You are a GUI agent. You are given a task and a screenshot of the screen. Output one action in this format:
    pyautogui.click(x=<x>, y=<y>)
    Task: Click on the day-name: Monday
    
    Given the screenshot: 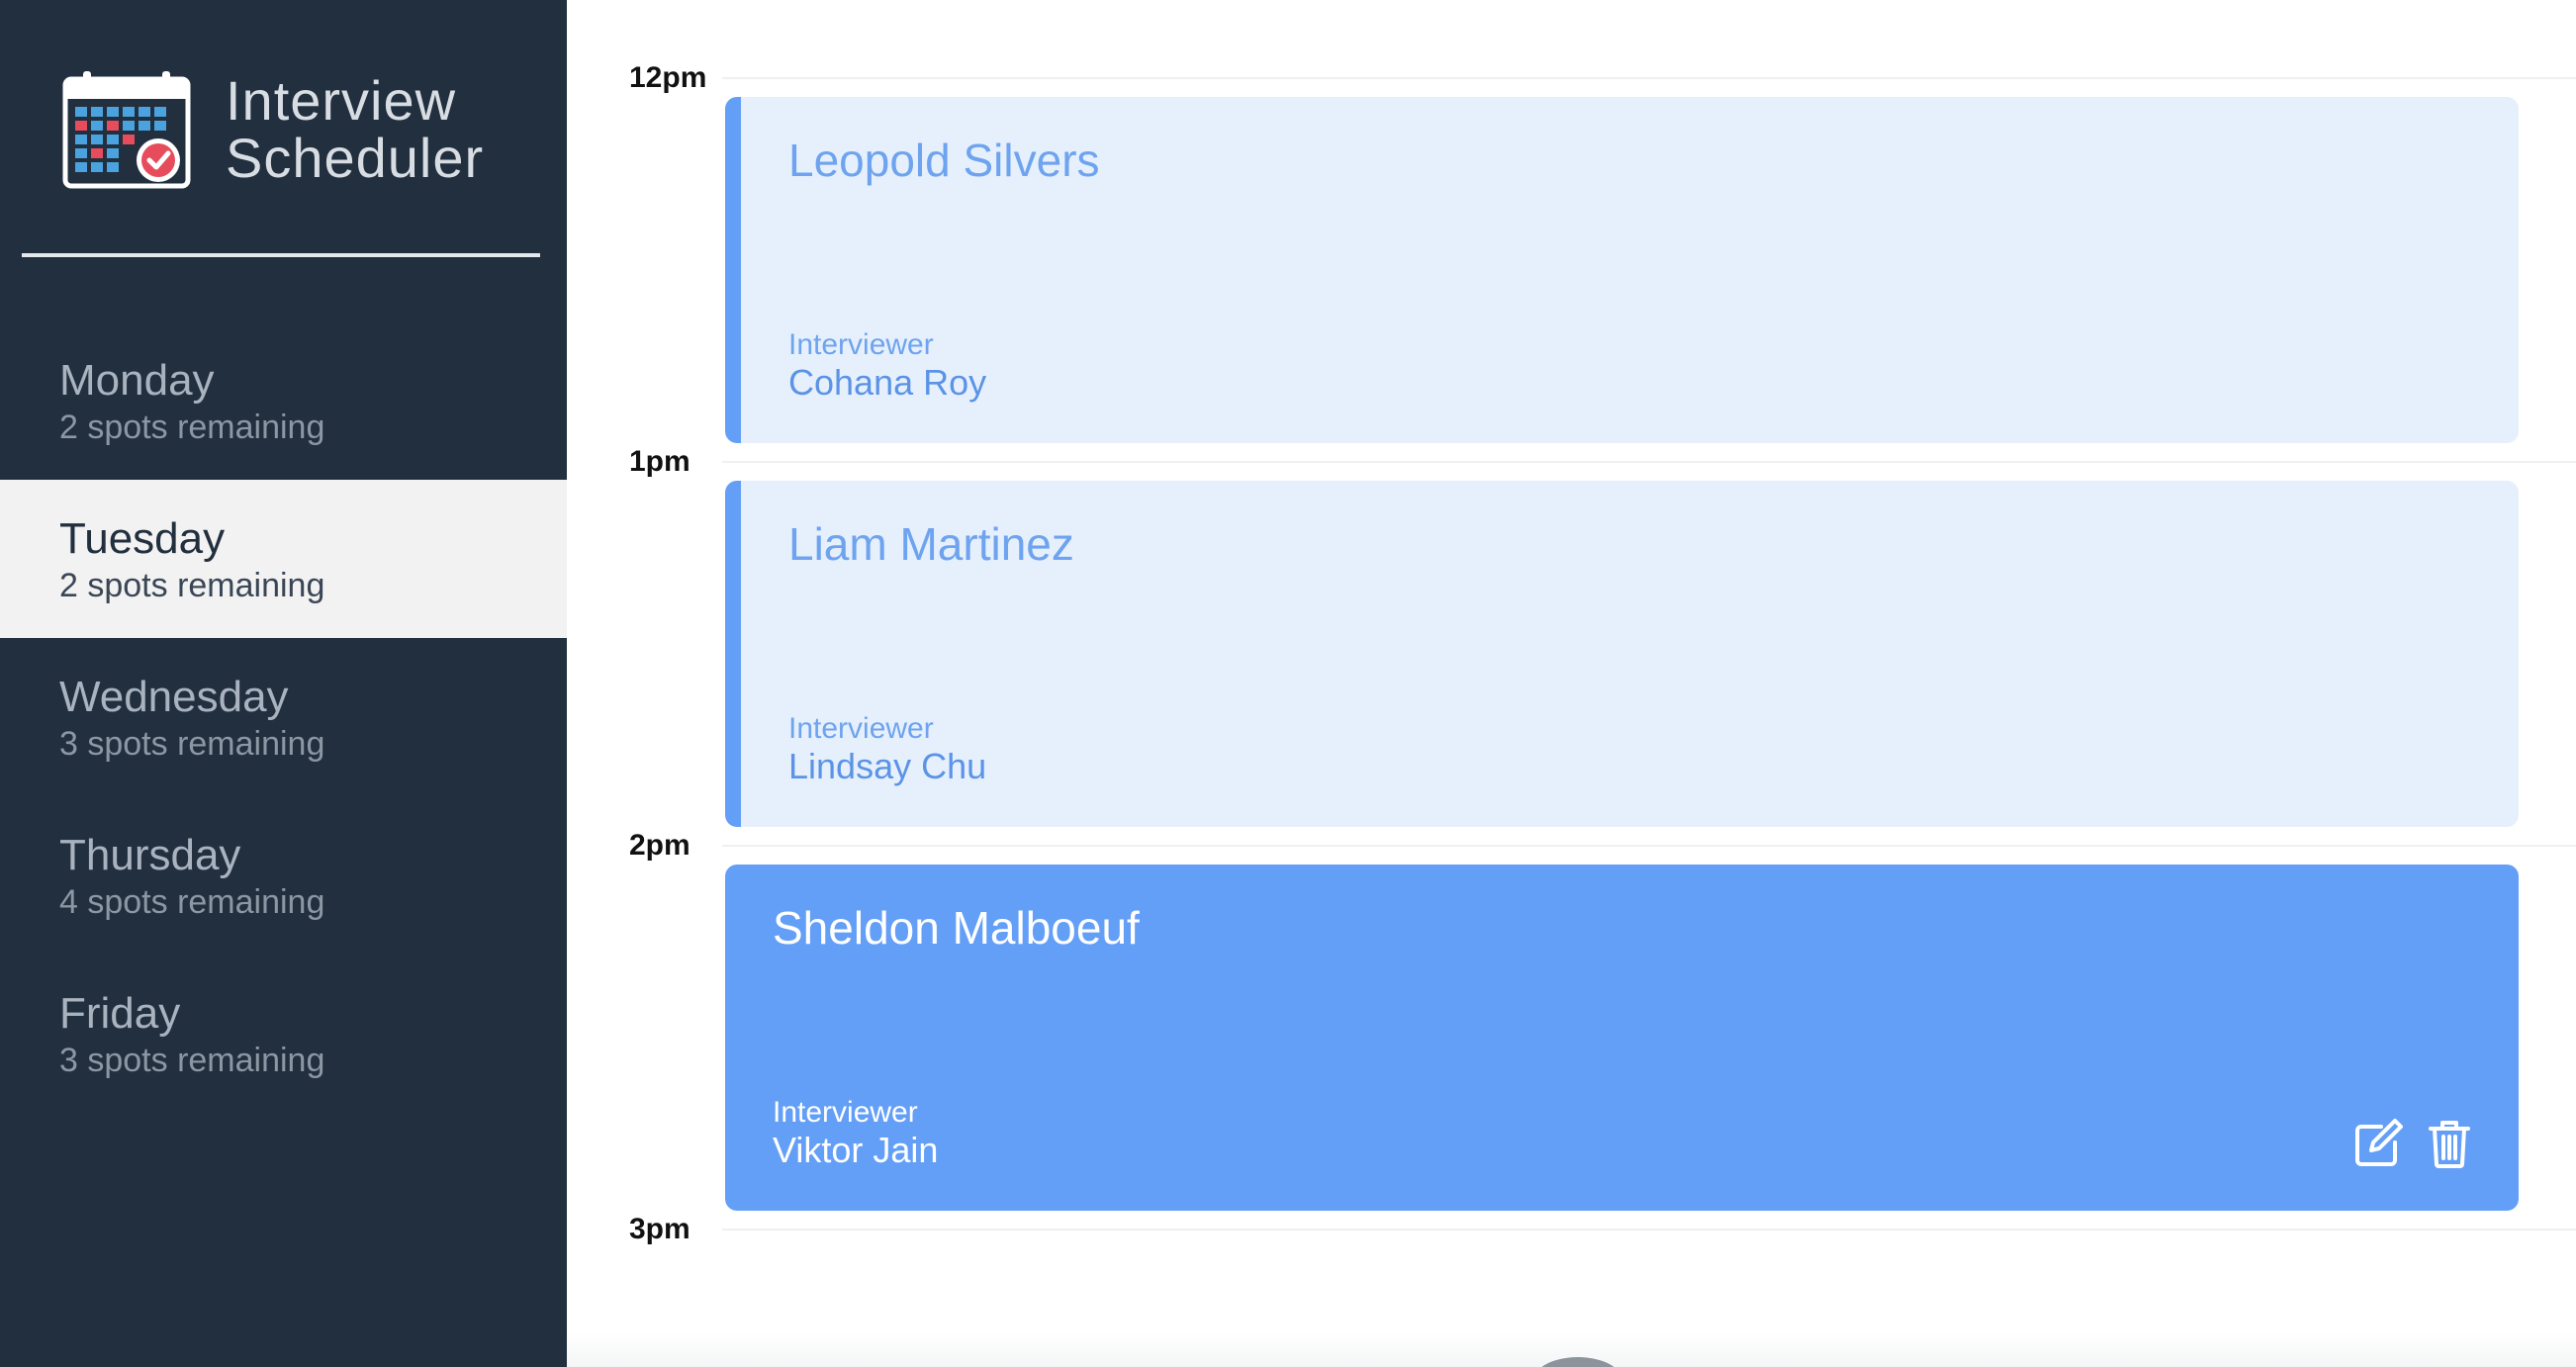 What is the action you would take?
    pyautogui.click(x=137, y=380)
    